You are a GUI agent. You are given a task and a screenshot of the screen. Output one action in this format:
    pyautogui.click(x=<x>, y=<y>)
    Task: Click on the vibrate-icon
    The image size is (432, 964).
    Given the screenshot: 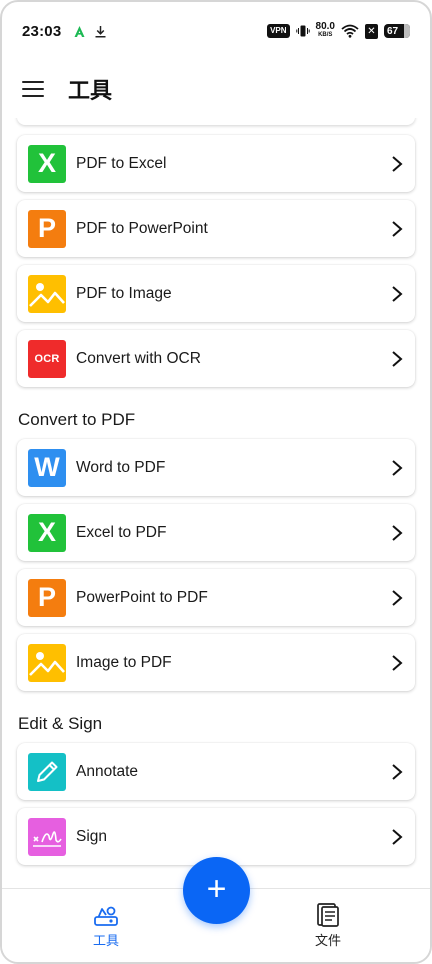 What is the action you would take?
    pyautogui.click(x=302, y=31)
    